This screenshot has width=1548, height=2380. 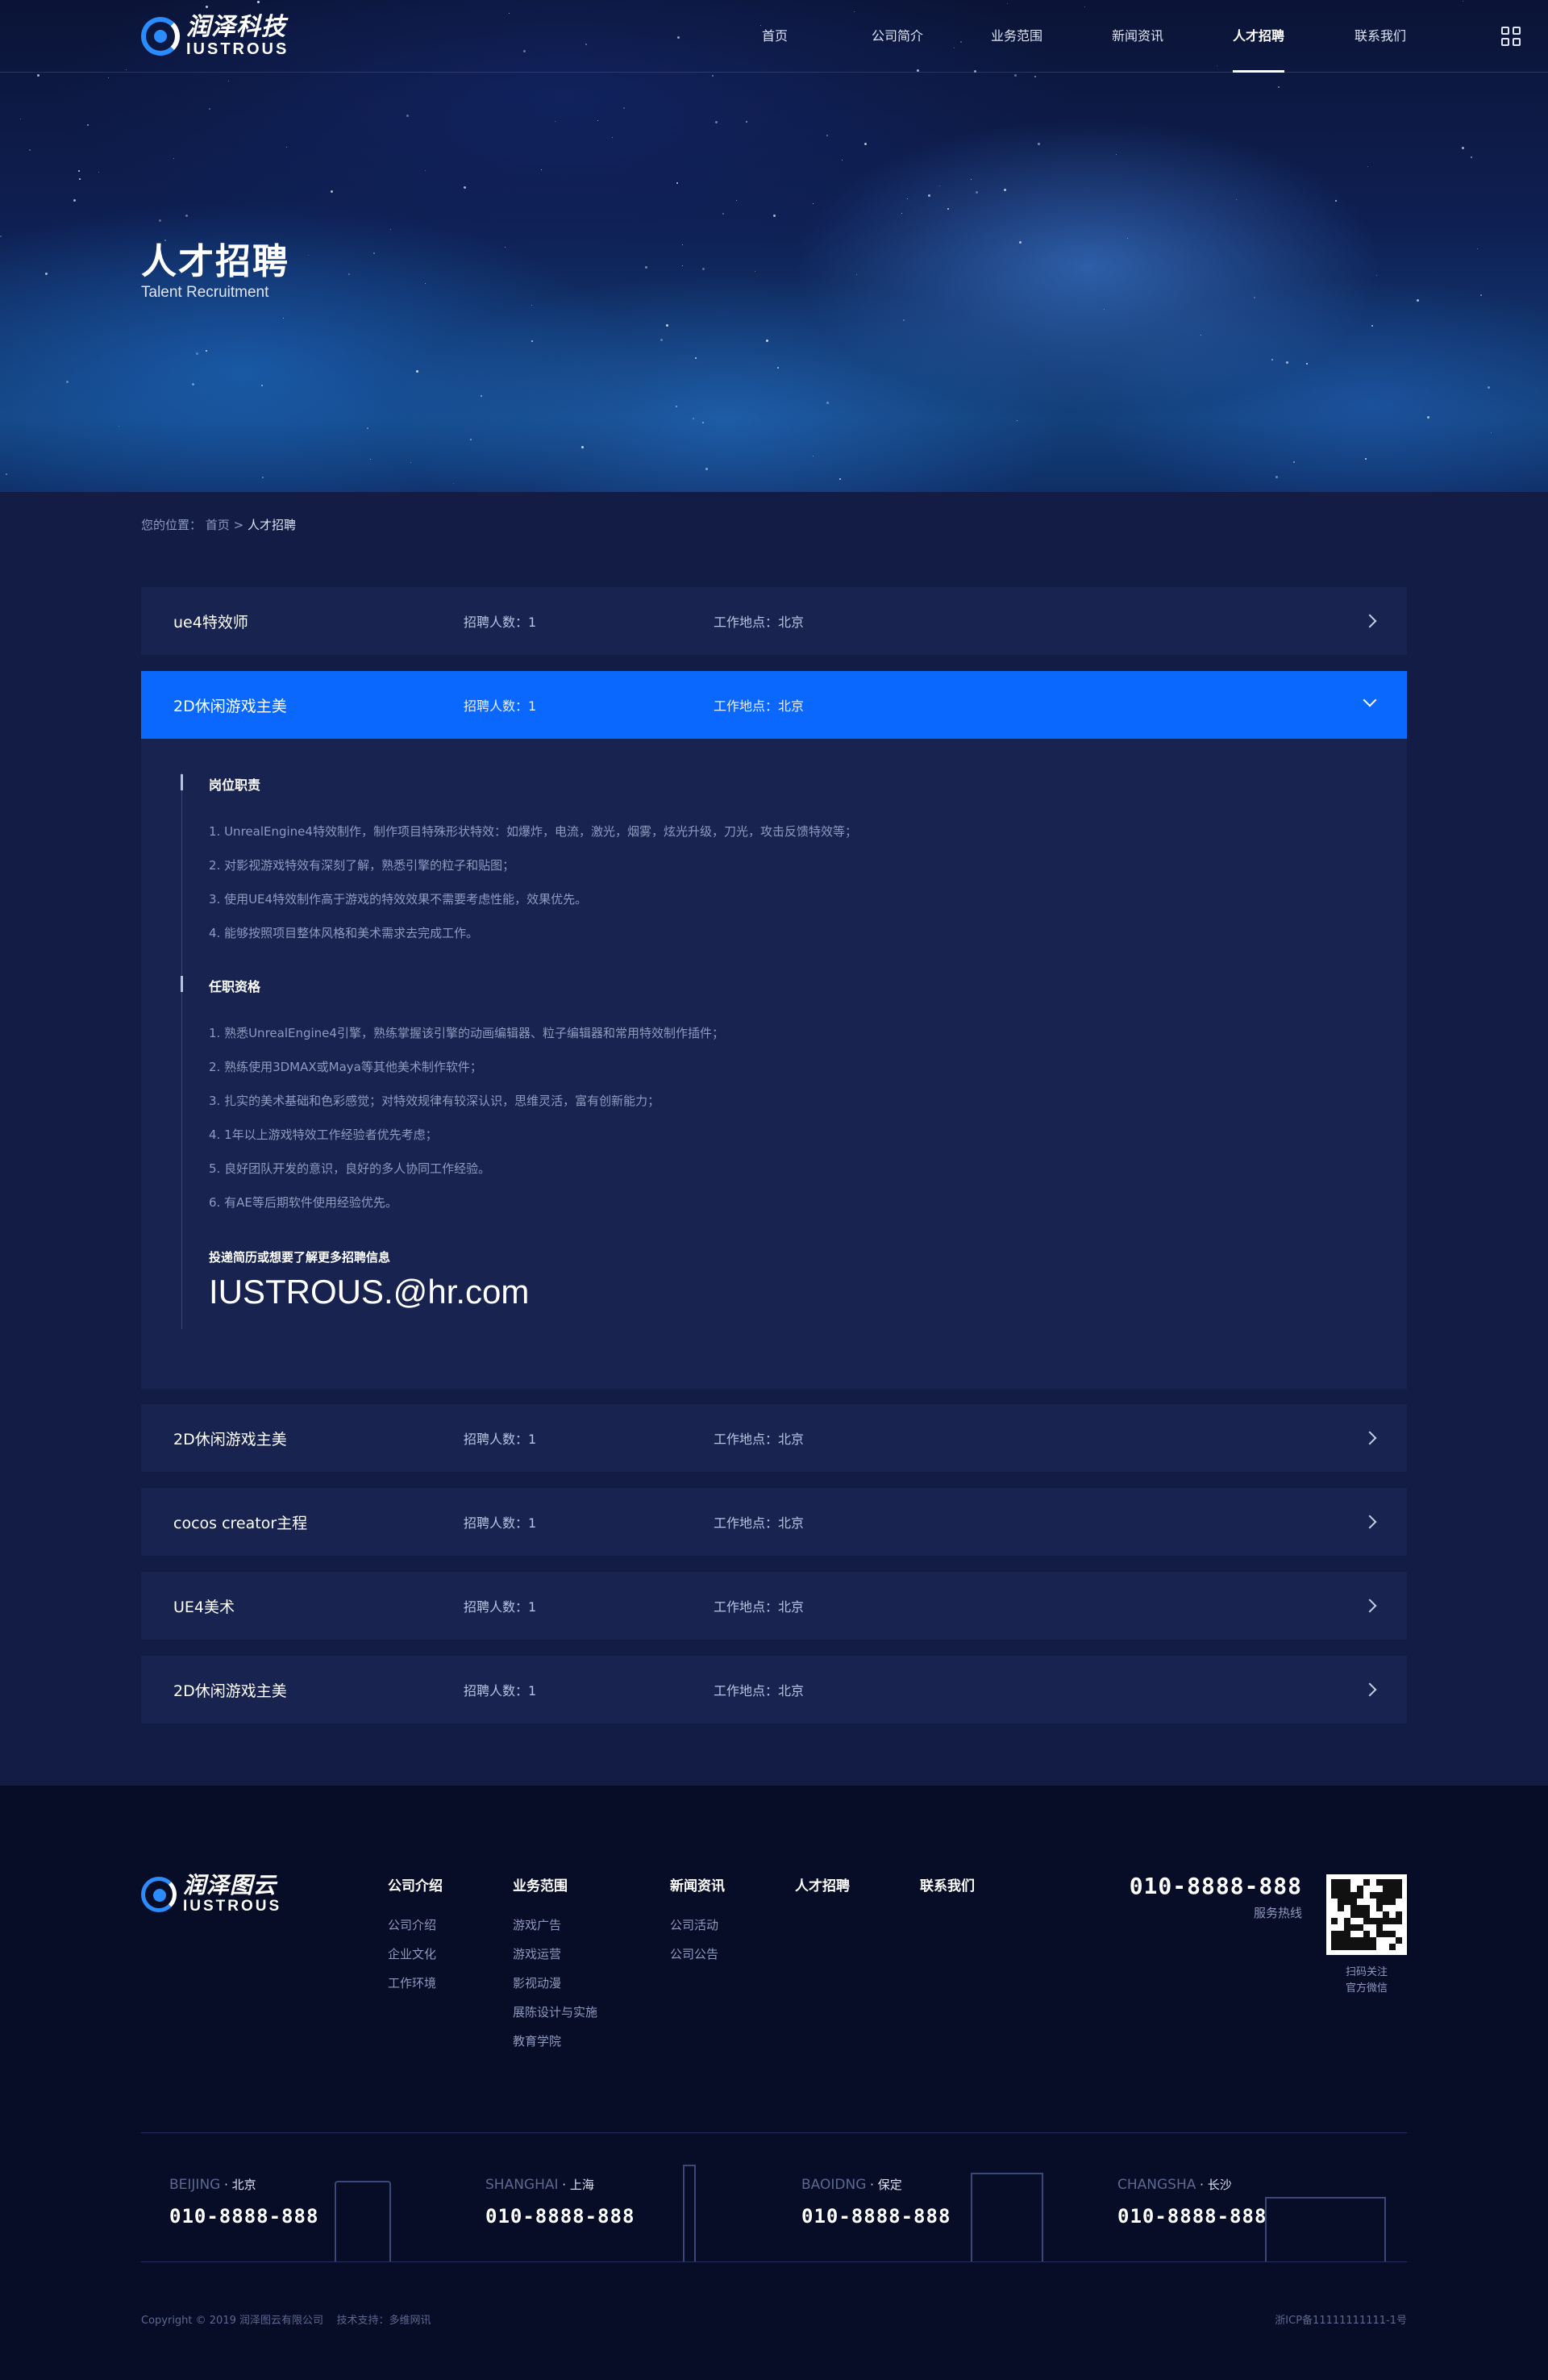 I want to click on footer-link: 公司介绍, so click(x=416, y=1925).